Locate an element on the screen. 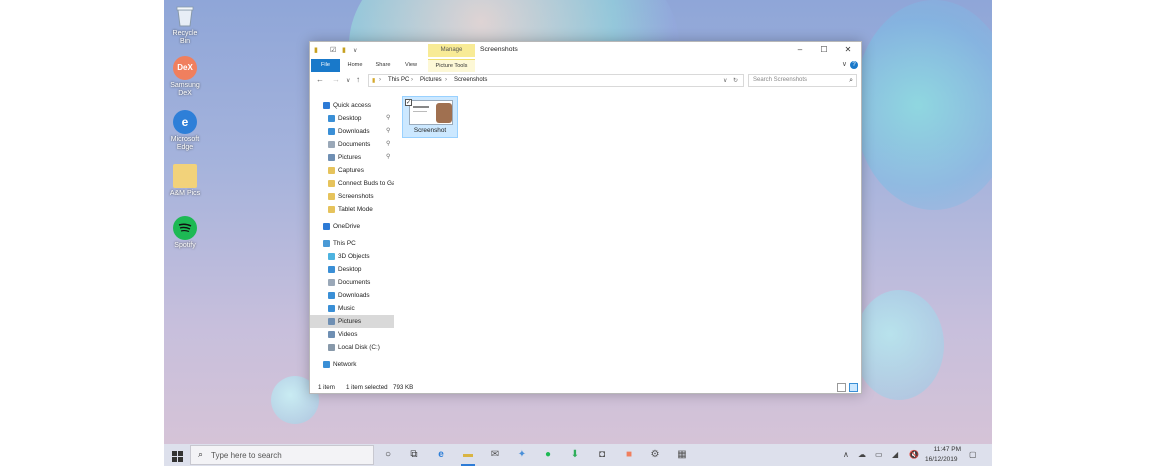 The image size is (1156, 466). close-icon: ✕ is located at coordinates (848, 50).